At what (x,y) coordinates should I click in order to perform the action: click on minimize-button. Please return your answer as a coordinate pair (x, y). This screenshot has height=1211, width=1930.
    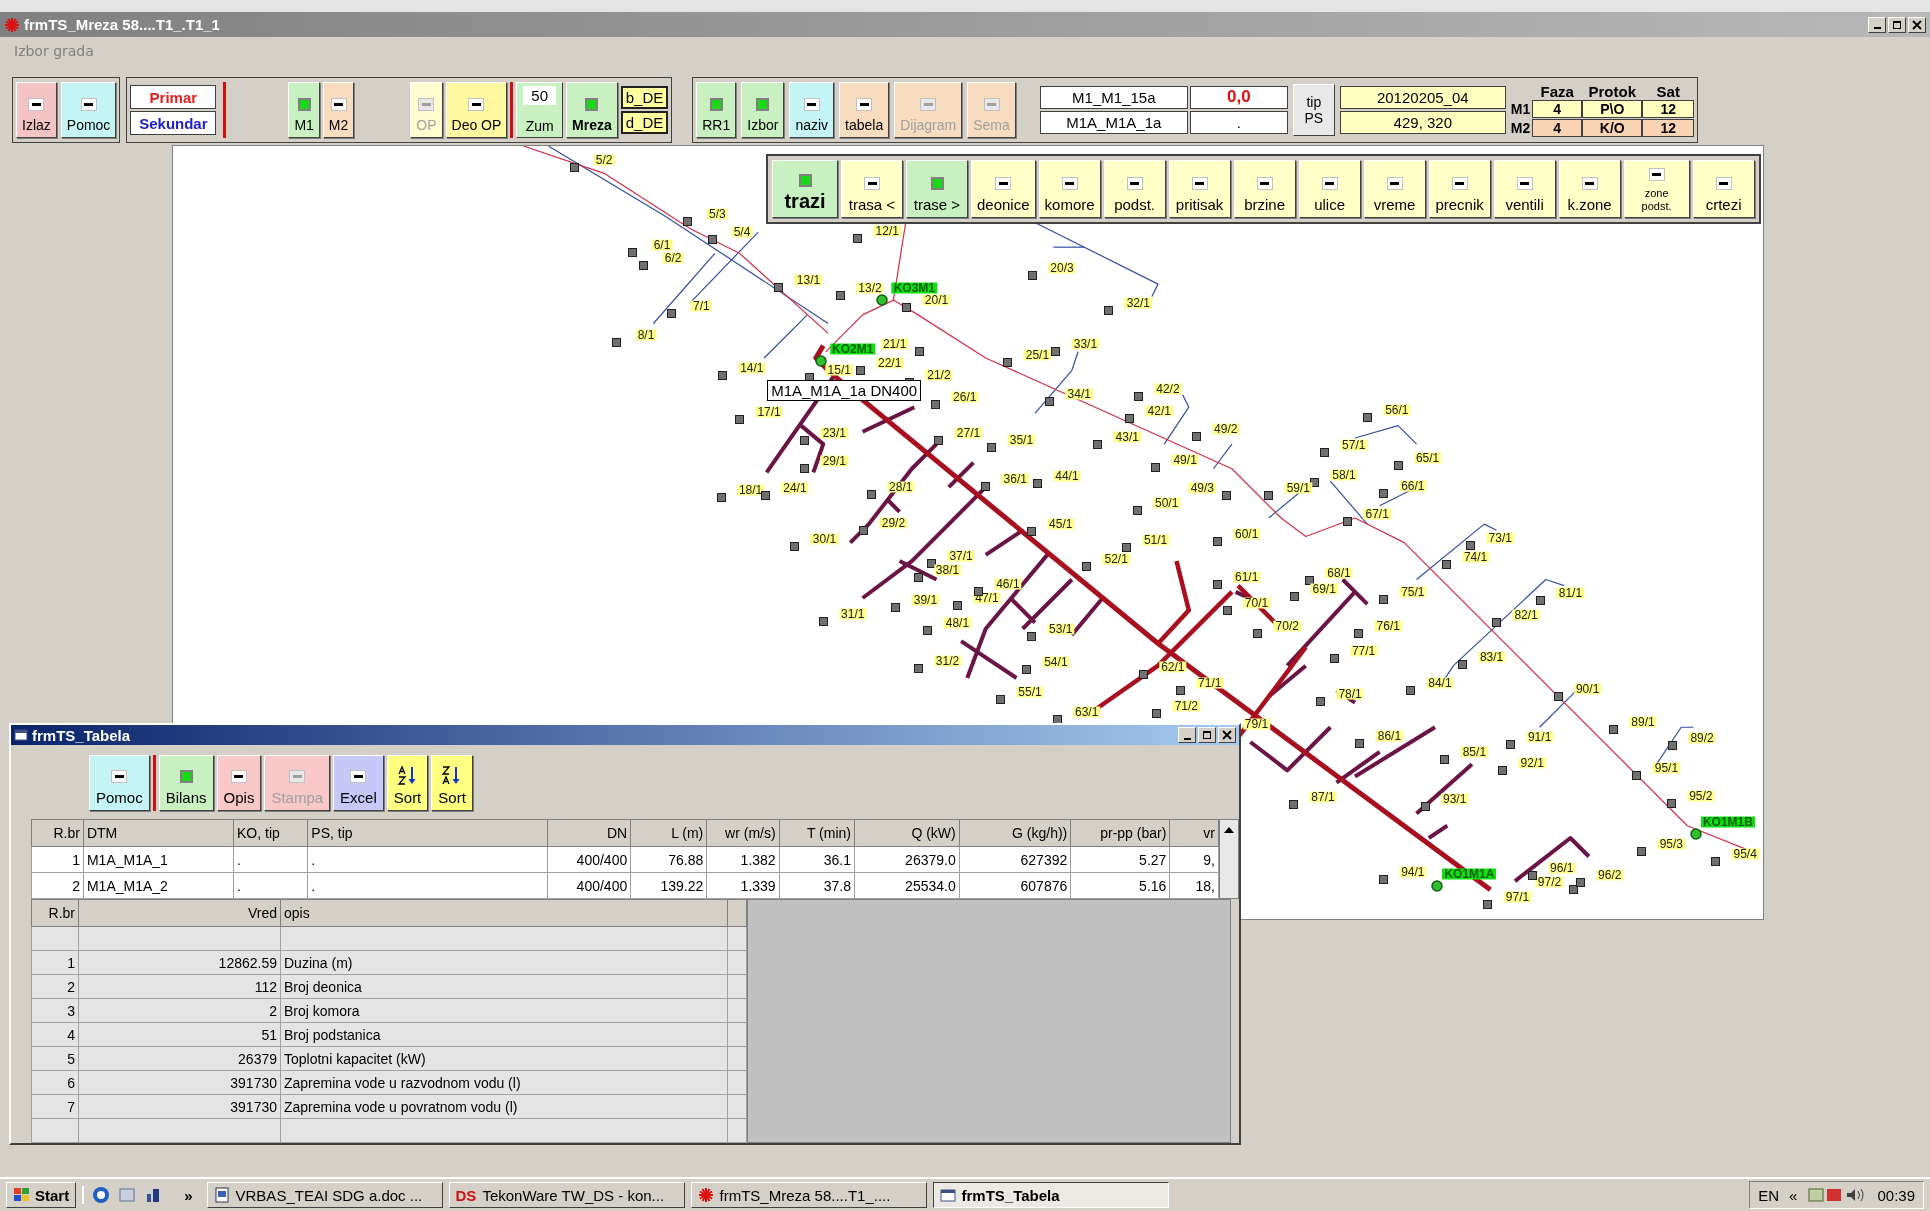
    Looking at the image, I should click on (1877, 24).